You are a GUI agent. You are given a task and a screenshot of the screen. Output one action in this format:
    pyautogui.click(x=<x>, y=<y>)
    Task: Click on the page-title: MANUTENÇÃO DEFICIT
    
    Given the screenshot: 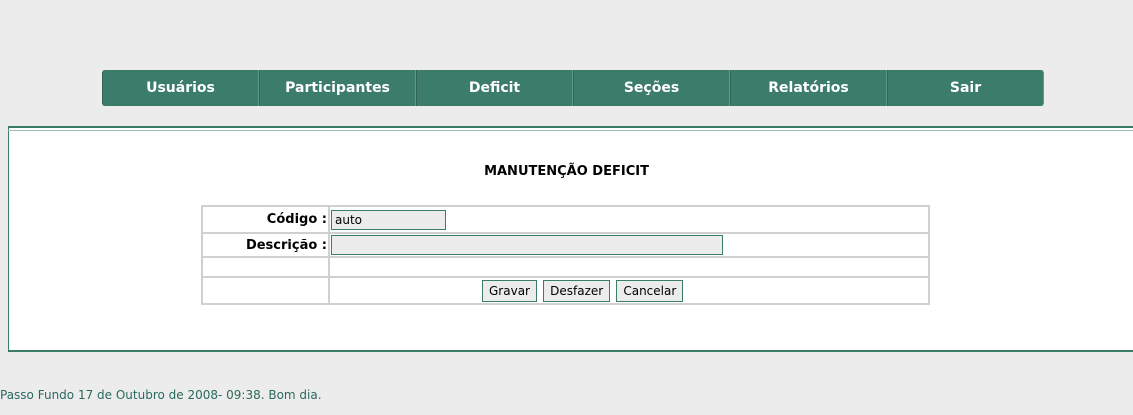 What is the action you would take?
    pyautogui.click(x=566, y=171)
    